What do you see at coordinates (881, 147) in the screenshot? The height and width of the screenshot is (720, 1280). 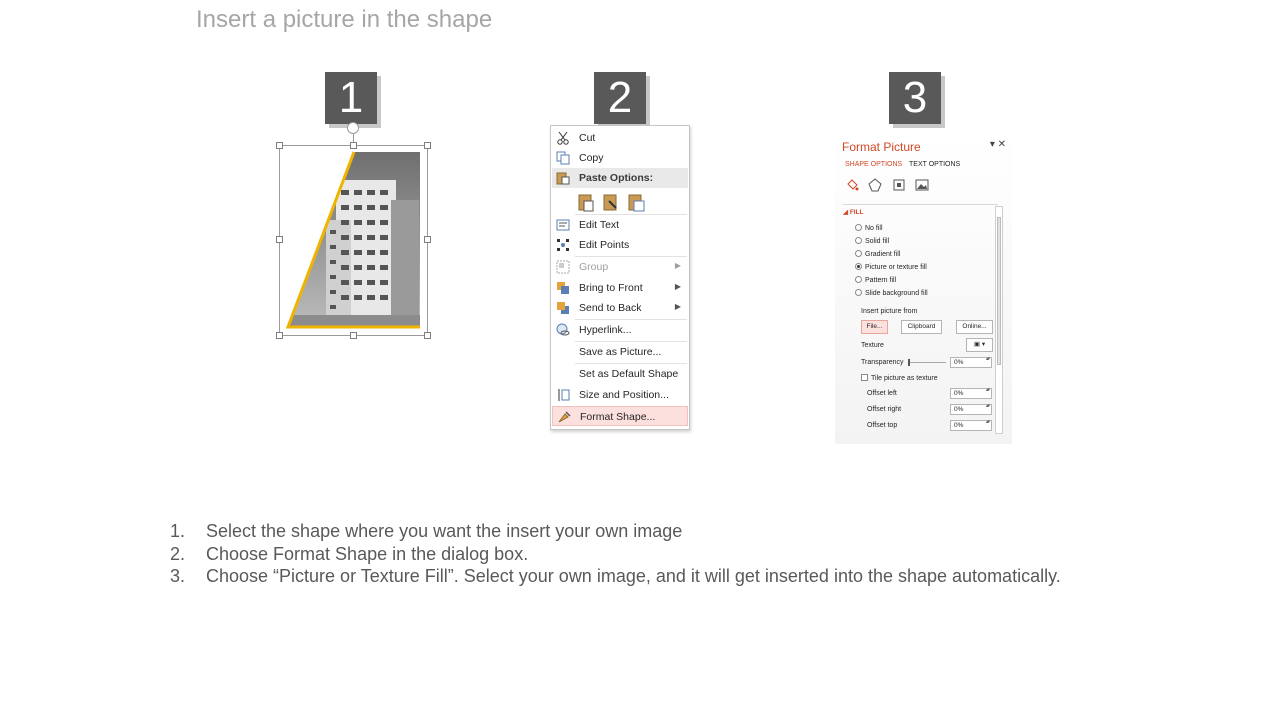 I see `pane-title: Format Picture` at bounding box center [881, 147].